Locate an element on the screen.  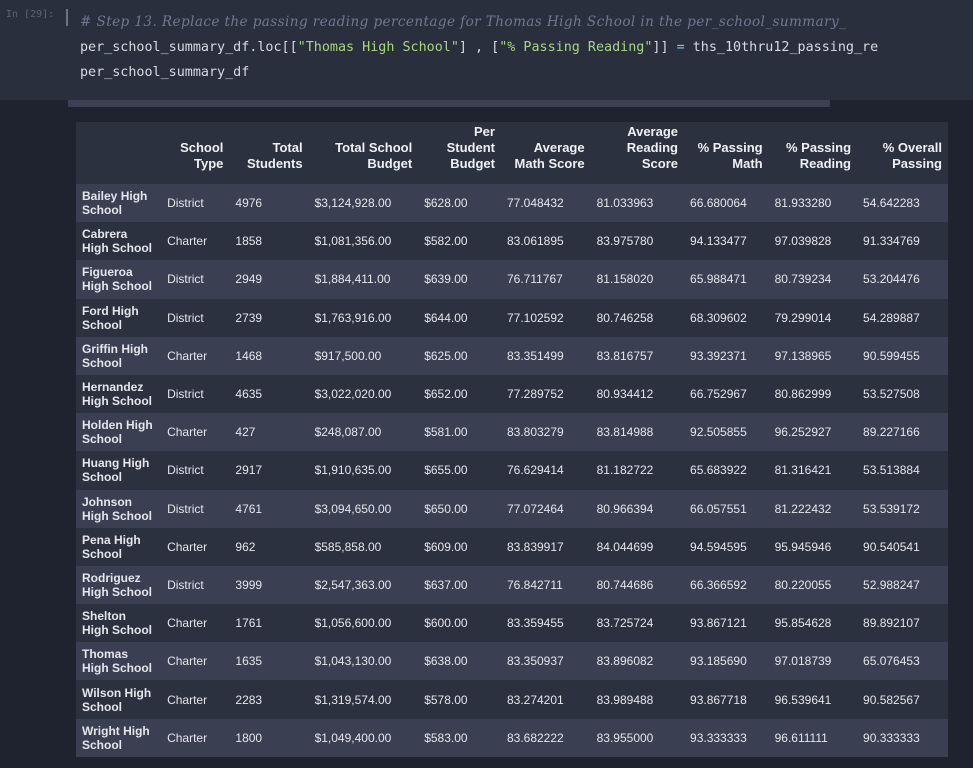
table-cell: 89.892107 is located at coordinates (891, 623).